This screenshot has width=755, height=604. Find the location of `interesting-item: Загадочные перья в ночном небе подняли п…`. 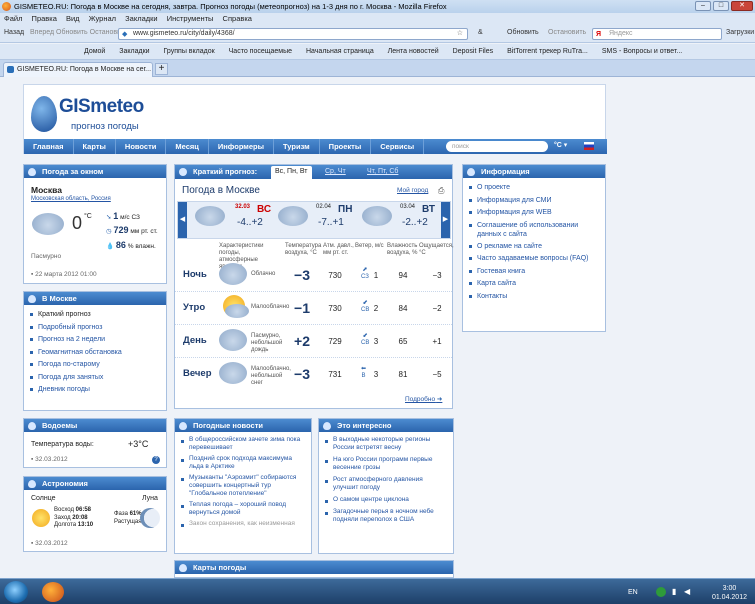

interesting-item: Загадочные перья в ночном небе подняли п… is located at coordinates (387, 516).